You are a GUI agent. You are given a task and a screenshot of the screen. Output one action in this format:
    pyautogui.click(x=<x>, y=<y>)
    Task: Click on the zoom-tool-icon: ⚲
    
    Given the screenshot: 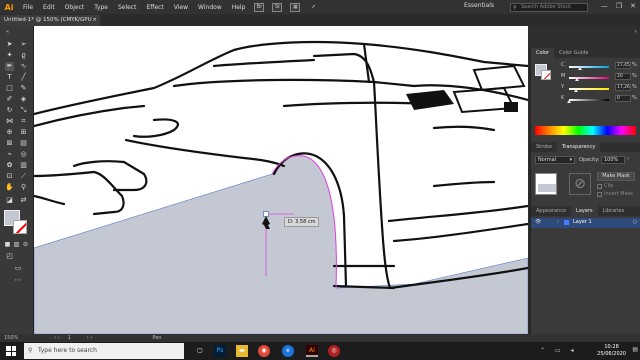 What is the action you would take?
    pyautogui.click(x=23, y=187)
    